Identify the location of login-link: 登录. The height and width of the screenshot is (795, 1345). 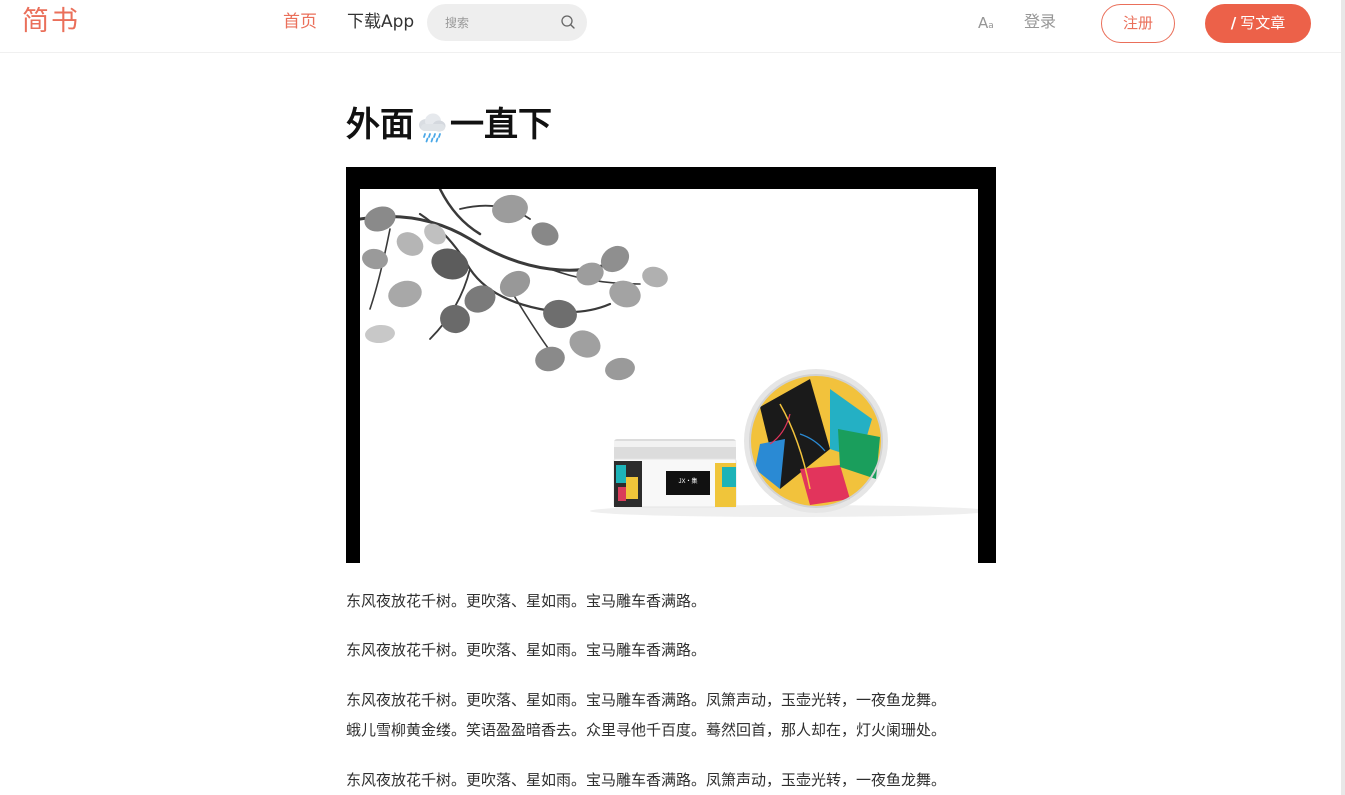
(1040, 22).